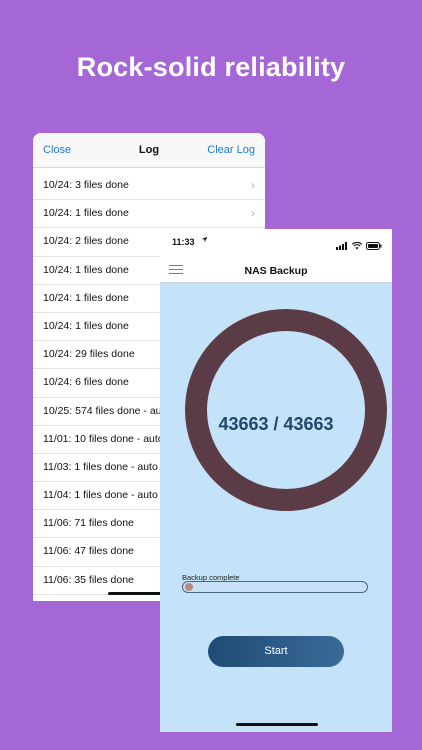 This screenshot has width=422, height=750. I want to click on log-entry-text: 10/25: 574 files done - au, so click(102, 410).